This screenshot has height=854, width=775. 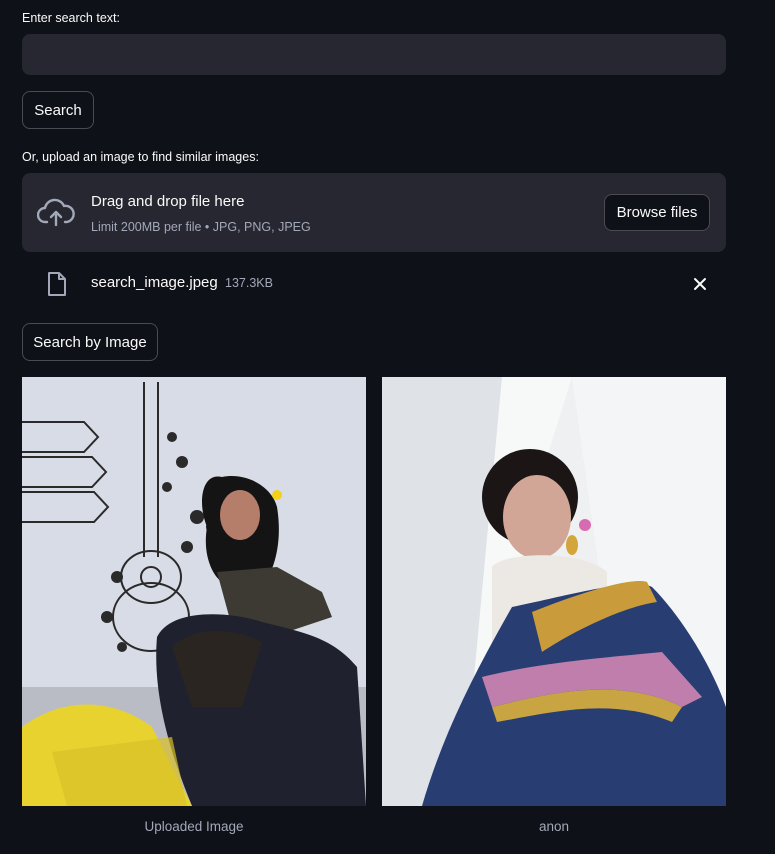 I want to click on close-icon, so click(x=700, y=284).